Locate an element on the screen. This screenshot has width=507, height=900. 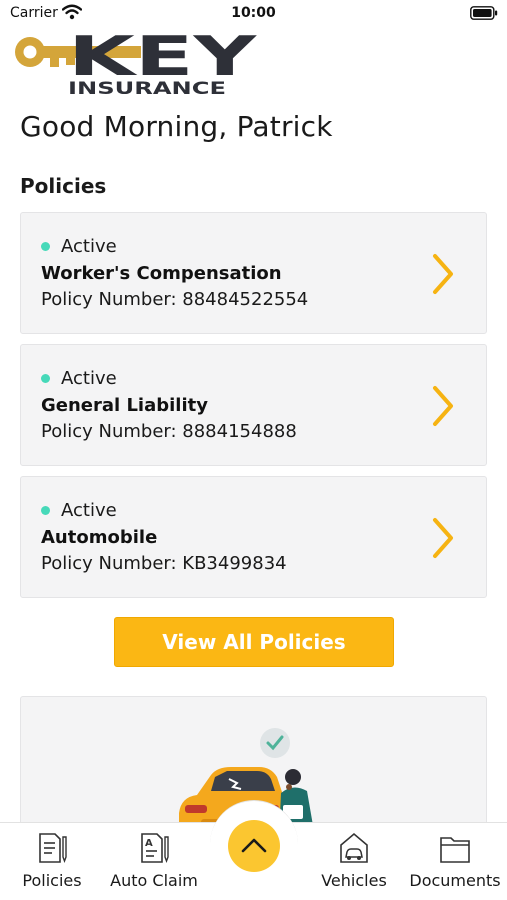
policy-name: Worker's Compensation is located at coordinates (161, 273).